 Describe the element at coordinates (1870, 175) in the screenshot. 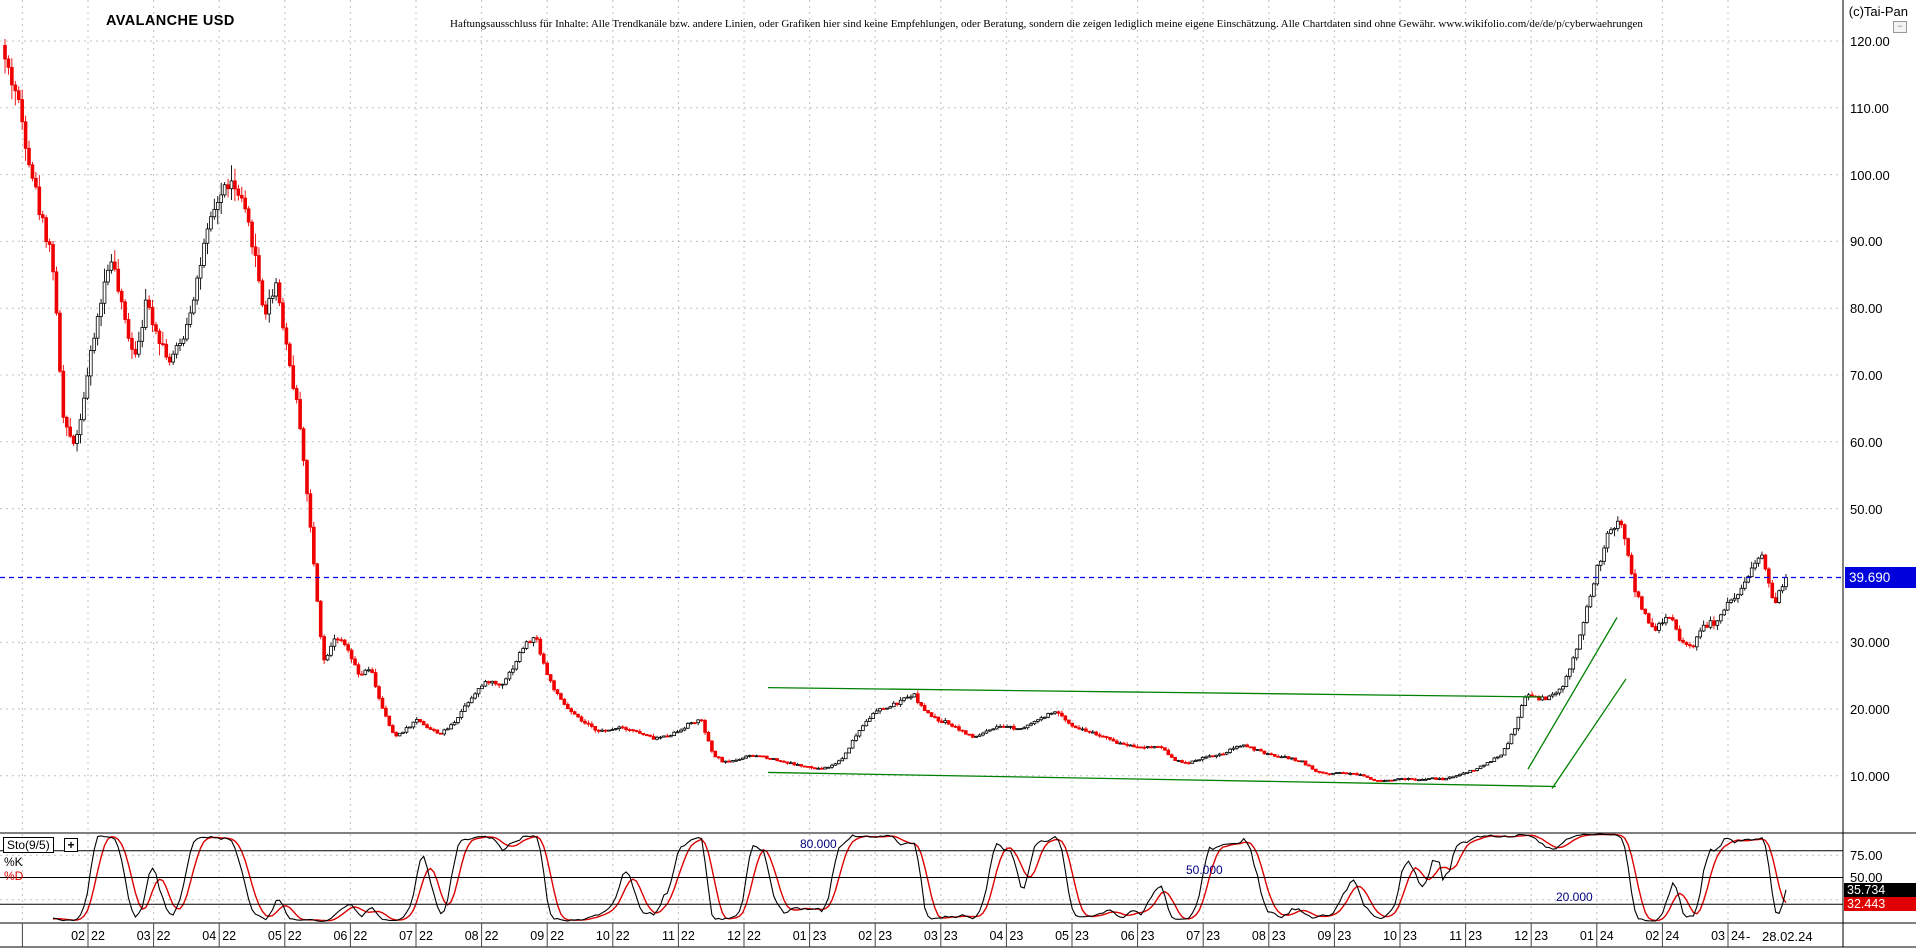

I see `price-tick-label: 100.00` at that location.